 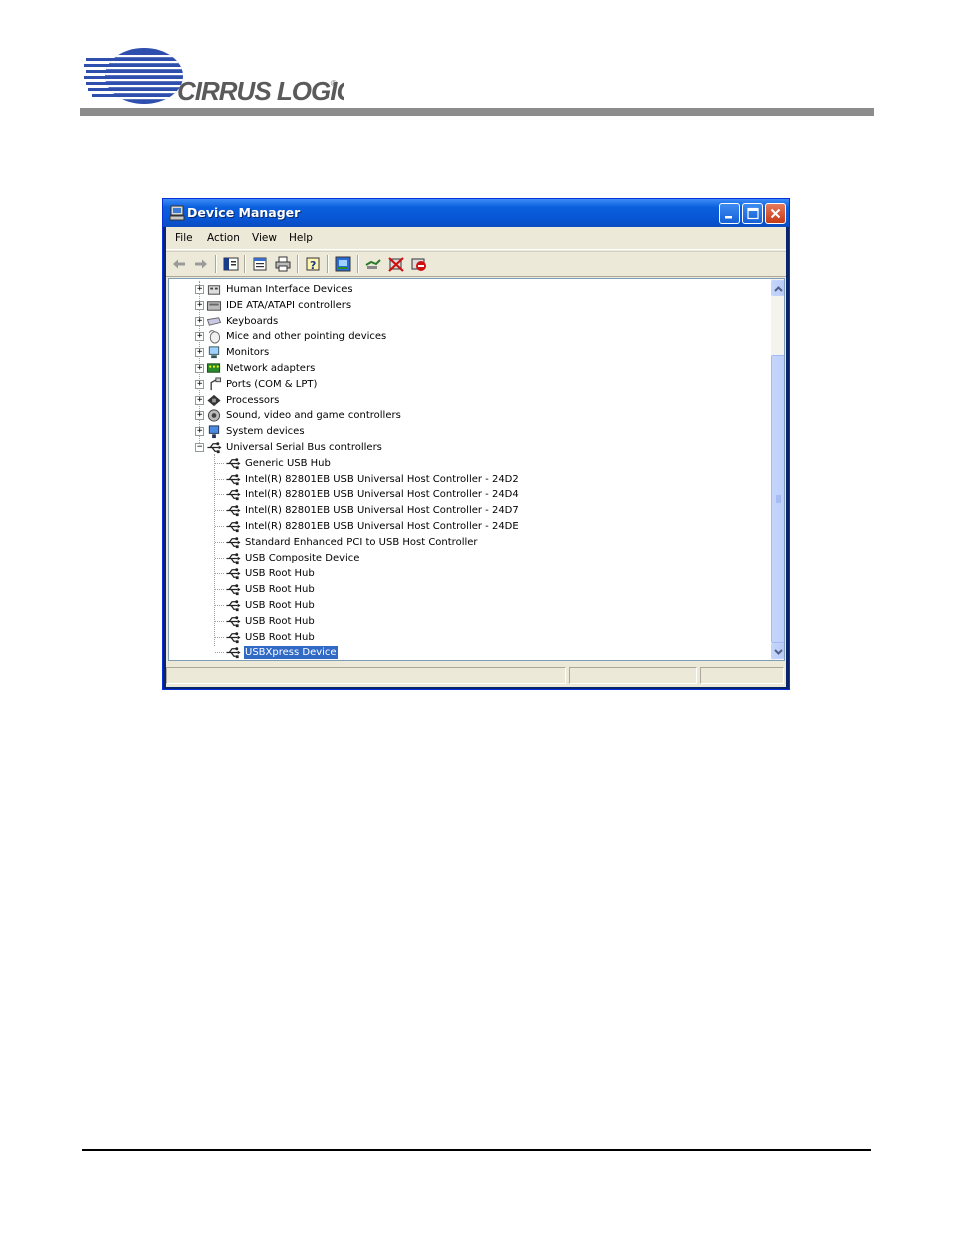 What do you see at coordinates (260, 91) in the screenshot?
I see `logo-text: CIRRUS LOGIC` at bounding box center [260, 91].